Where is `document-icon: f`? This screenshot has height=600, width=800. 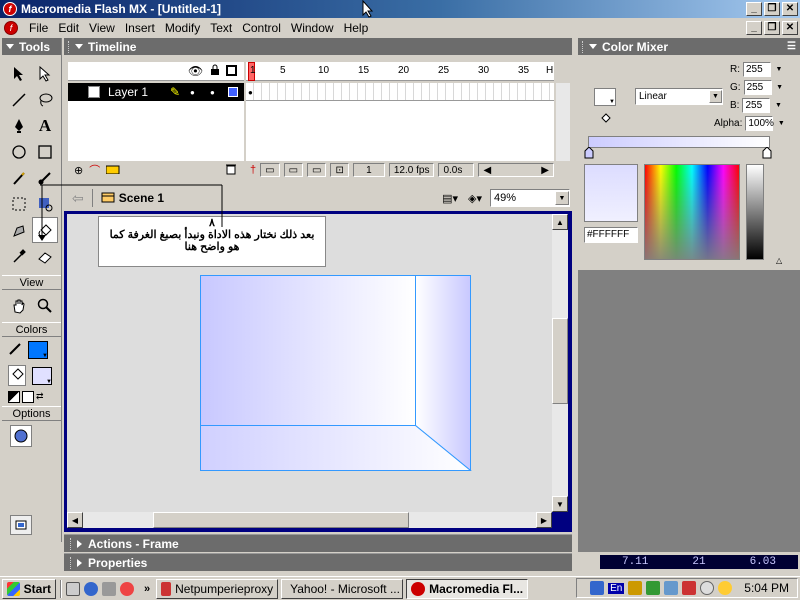
document-icon: f is located at coordinates (11, 28).